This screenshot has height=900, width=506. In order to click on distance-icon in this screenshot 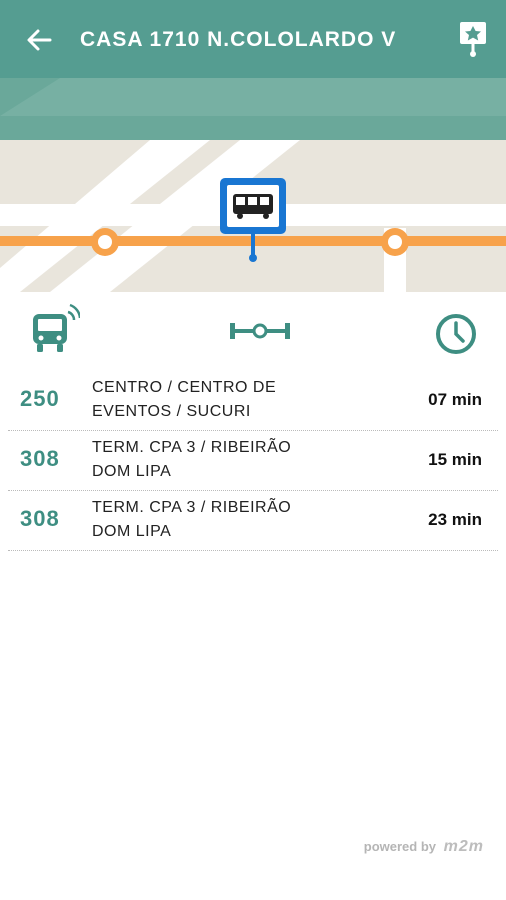, I will do `click(260, 331)`.